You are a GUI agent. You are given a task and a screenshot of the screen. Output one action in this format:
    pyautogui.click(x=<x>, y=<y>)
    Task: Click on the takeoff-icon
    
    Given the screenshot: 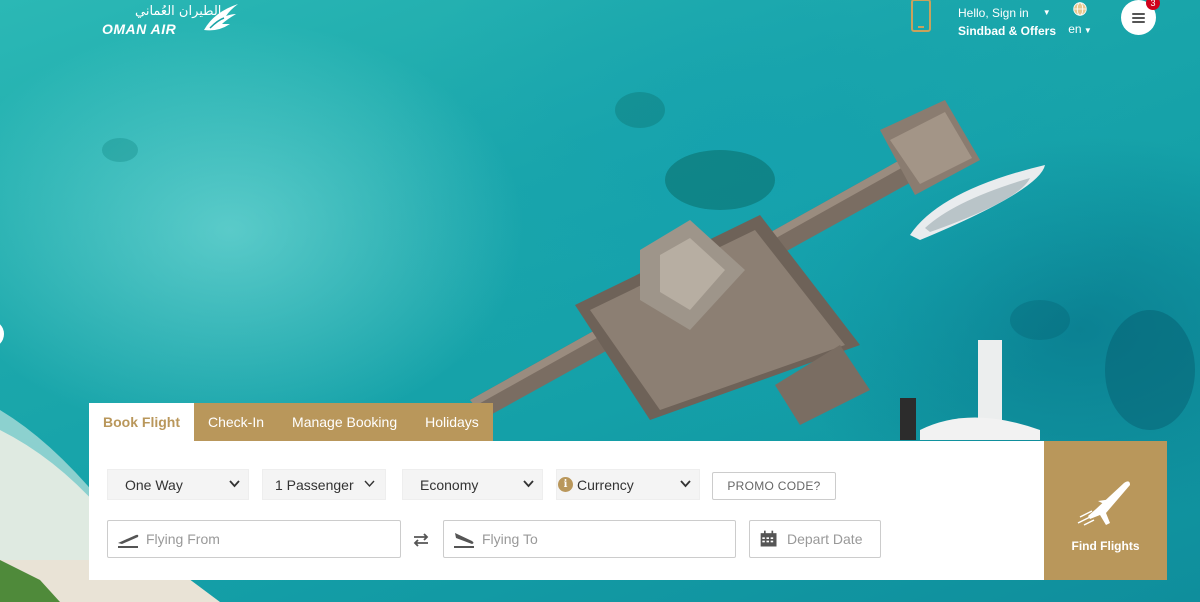 What is the action you would take?
    pyautogui.click(x=128, y=541)
    